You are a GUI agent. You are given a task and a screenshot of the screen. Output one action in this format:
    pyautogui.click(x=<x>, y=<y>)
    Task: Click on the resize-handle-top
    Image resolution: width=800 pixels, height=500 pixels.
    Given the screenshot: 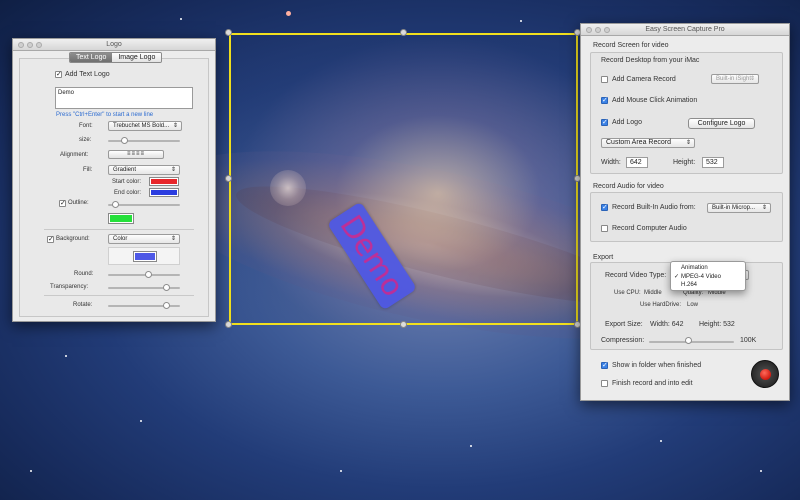 What is the action you would take?
    pyautogui.click(x=403, y=32)
    